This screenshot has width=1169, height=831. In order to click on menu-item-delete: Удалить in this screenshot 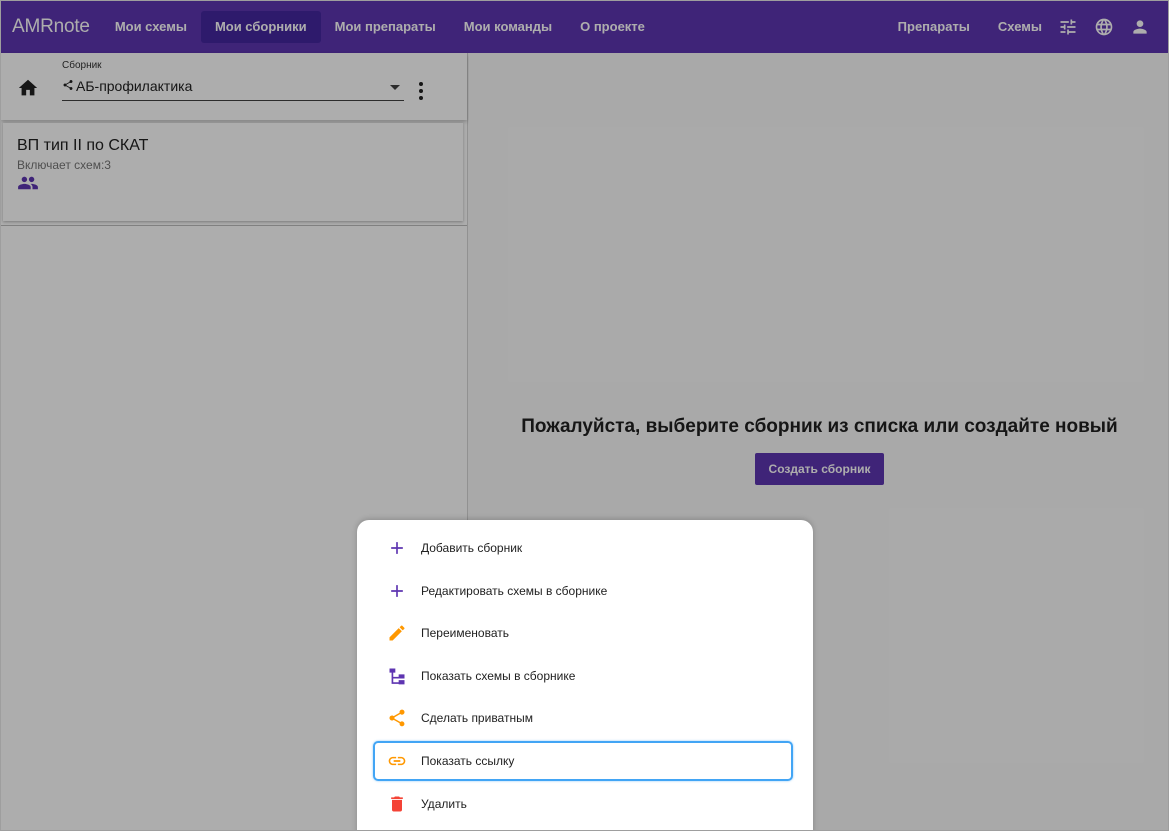, I will do `click(583, 804)`.